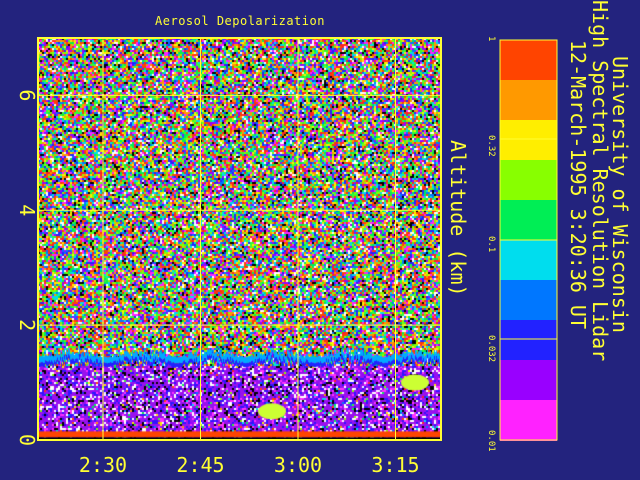 Image resolution: width=640 pixels, height=480 pixels. I want to click on y-axis-ticks: 0 2 4 6, so click(27, 267).